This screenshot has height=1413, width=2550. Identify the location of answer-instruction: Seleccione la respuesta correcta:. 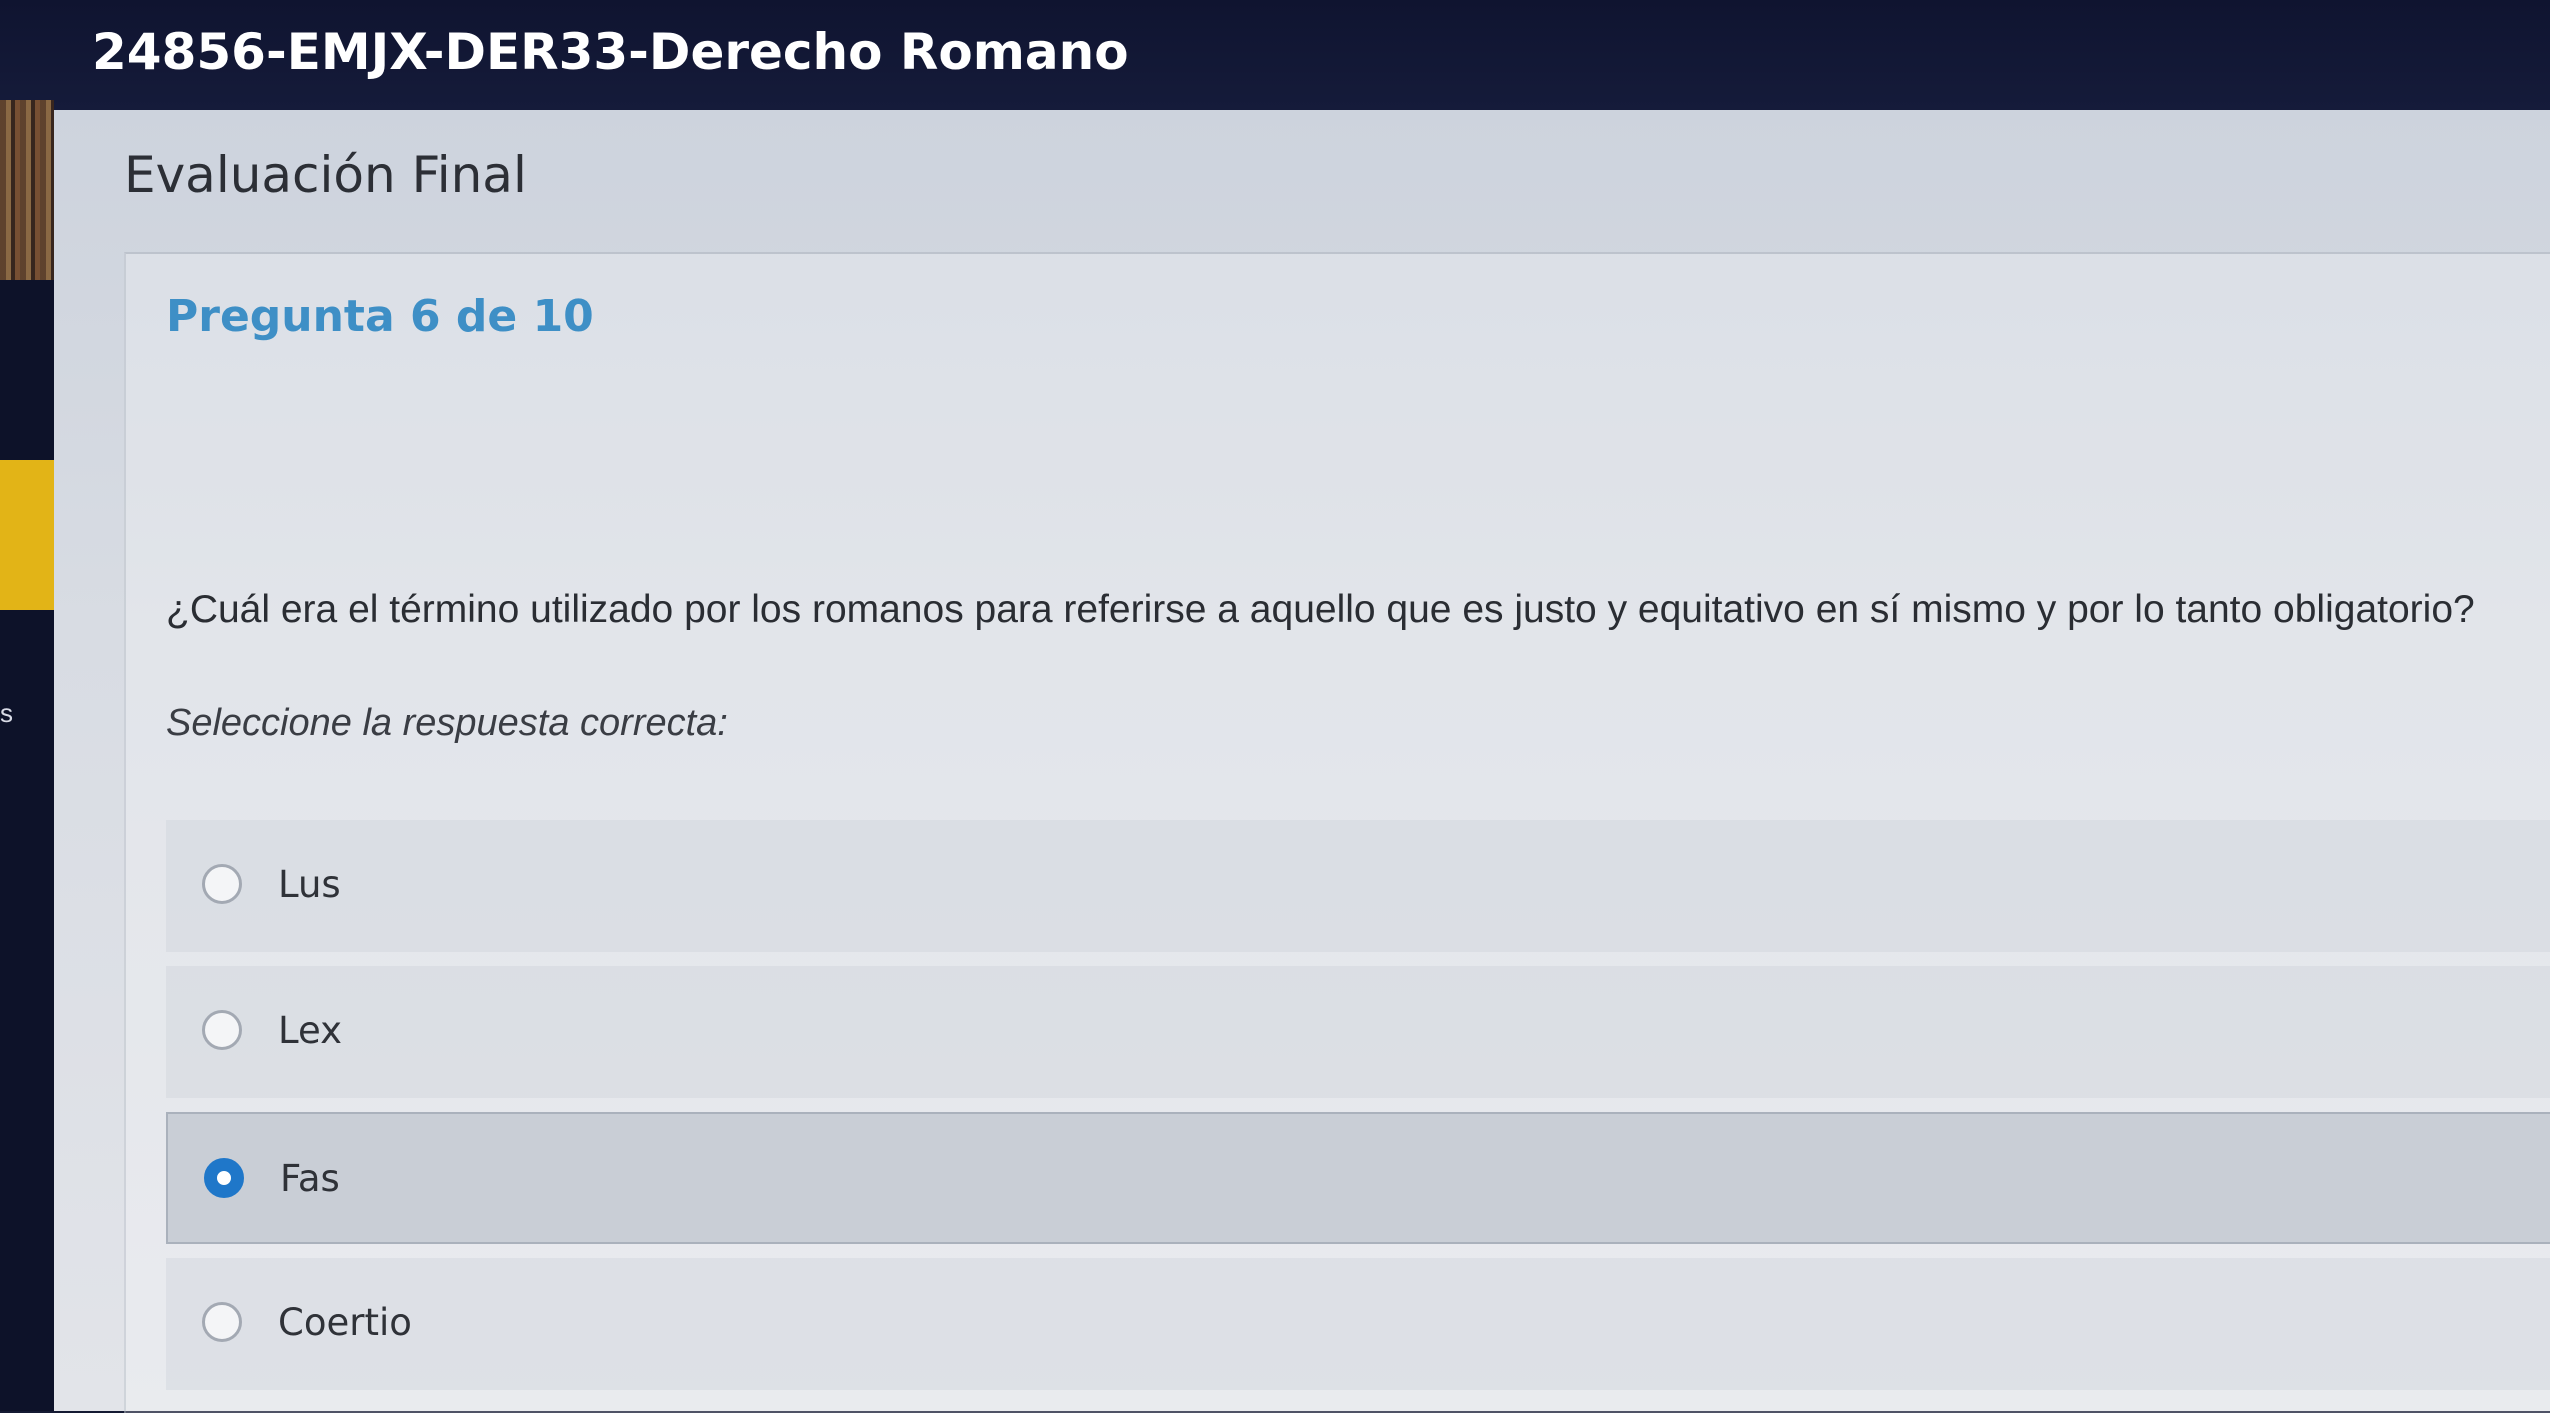
(447, 723).